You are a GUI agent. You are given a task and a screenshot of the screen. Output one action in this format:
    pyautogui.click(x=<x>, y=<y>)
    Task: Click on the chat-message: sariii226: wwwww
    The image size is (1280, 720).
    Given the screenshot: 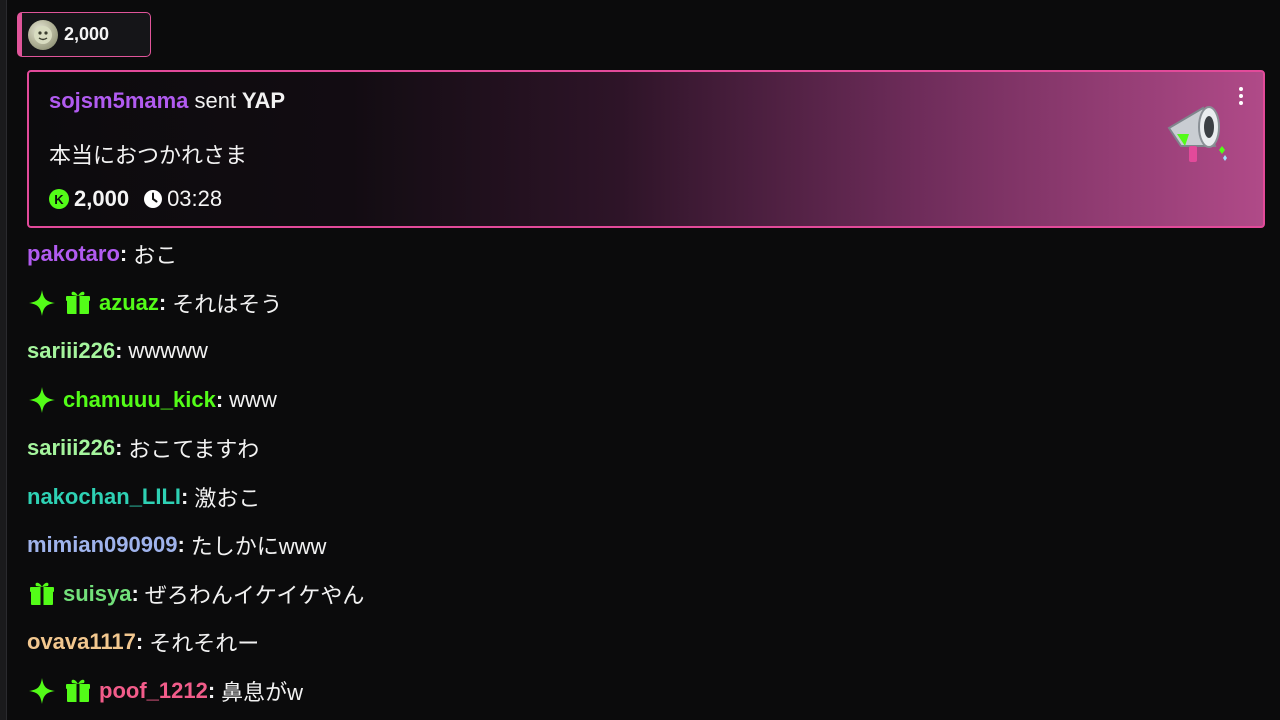 What is the action you would take?
    pyautogui.click(x=642, y=351)
    